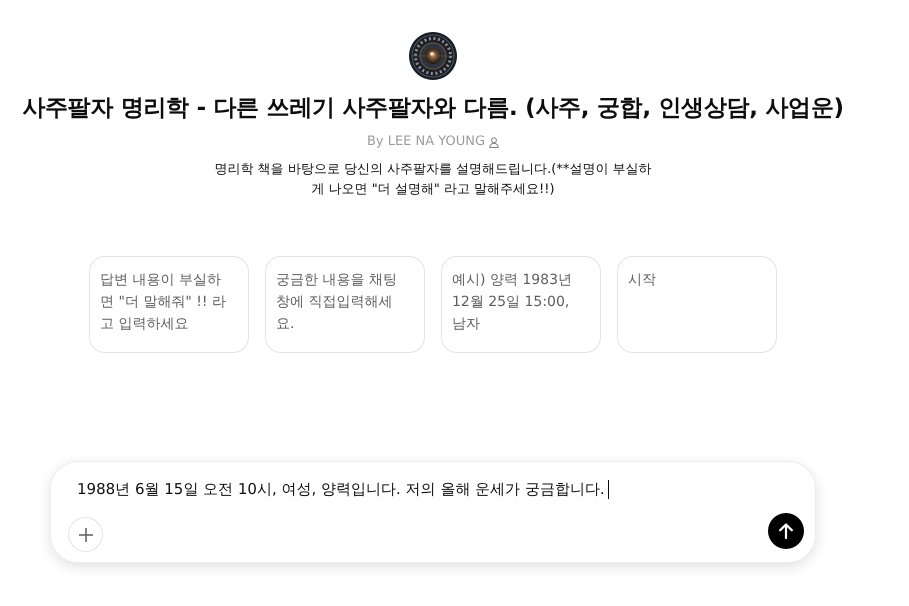  I want to click on author-name: By LEE NA YOUNG, so click(426, 142).